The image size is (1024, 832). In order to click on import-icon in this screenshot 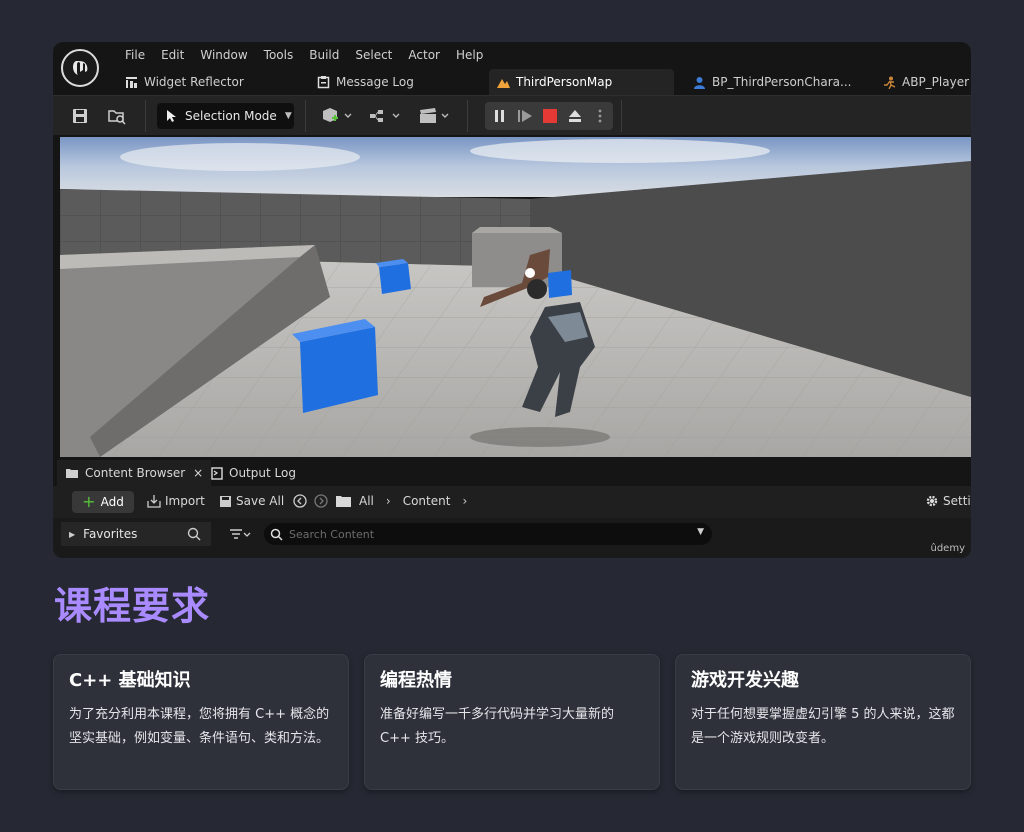, I will do `click(154, 501)`.